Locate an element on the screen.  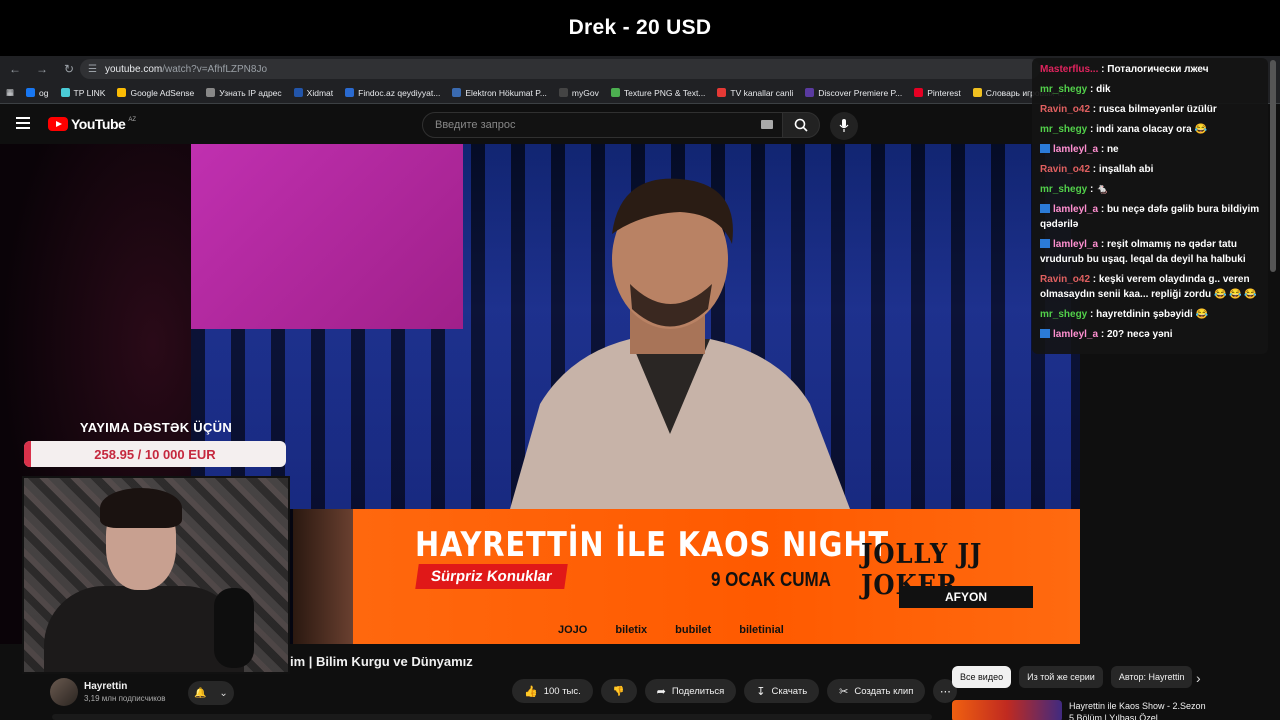
chevron-down-icon: ⌄ is located at coordinates (223, 693).